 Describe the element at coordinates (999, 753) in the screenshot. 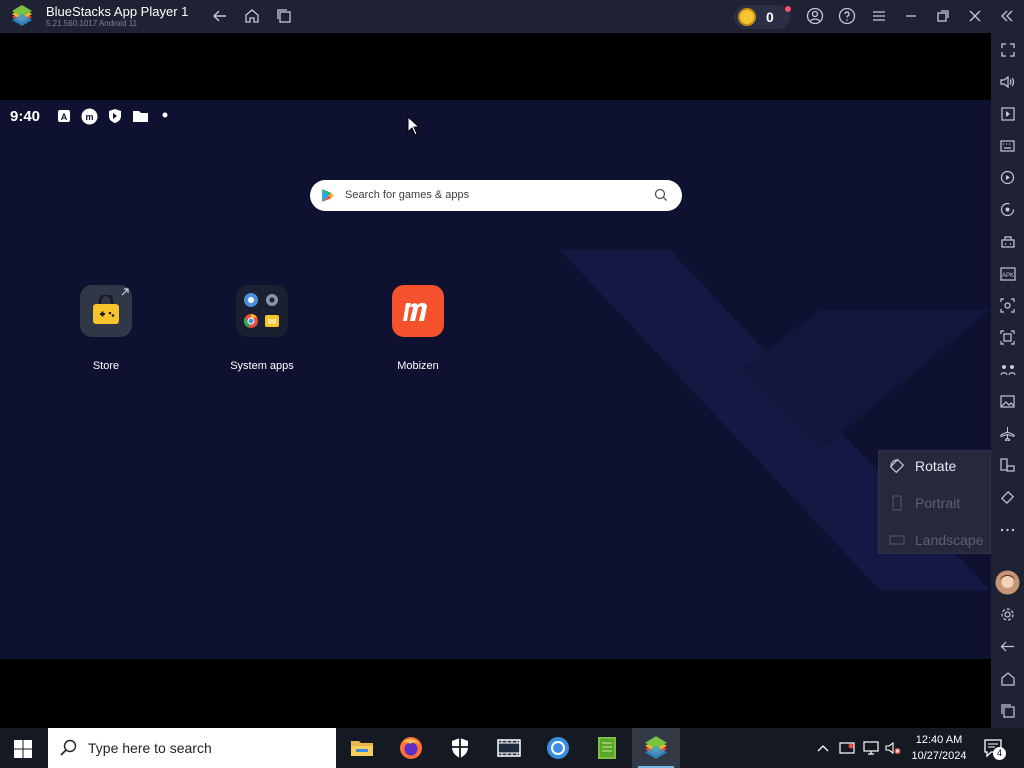

I see `notification-count-badge: 4` at that location.